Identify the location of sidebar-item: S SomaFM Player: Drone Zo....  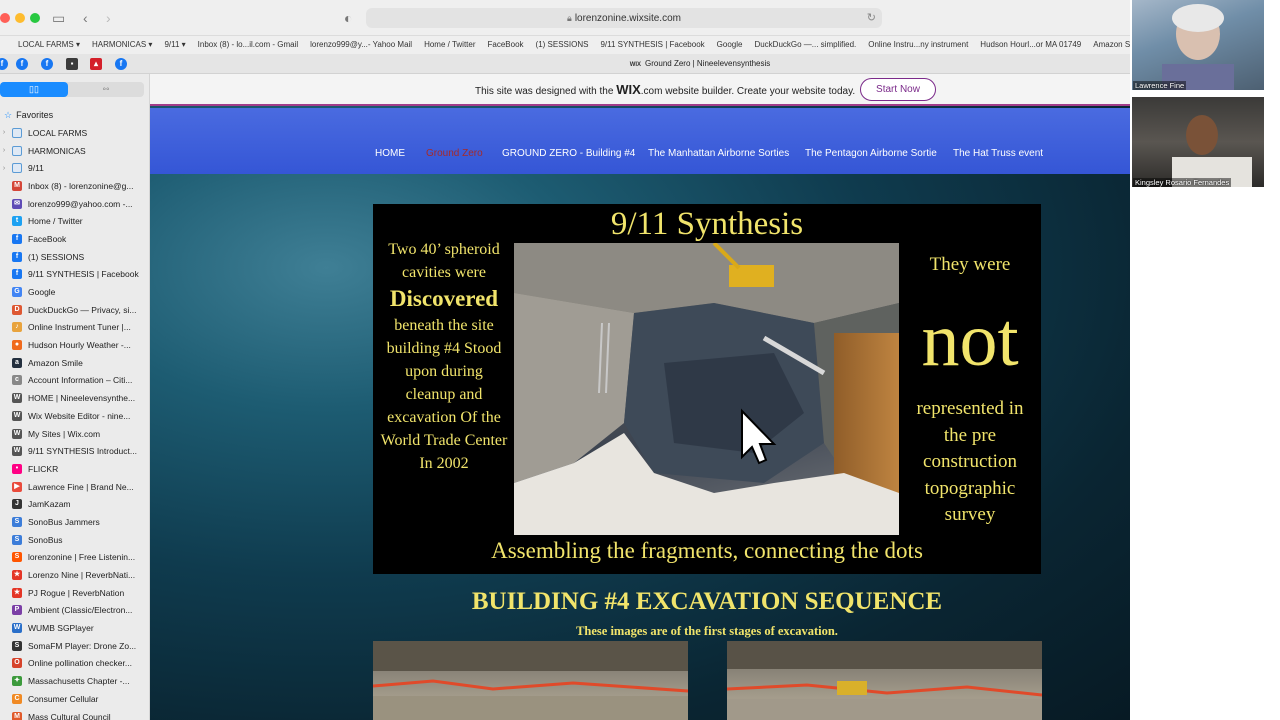
(74, 646).